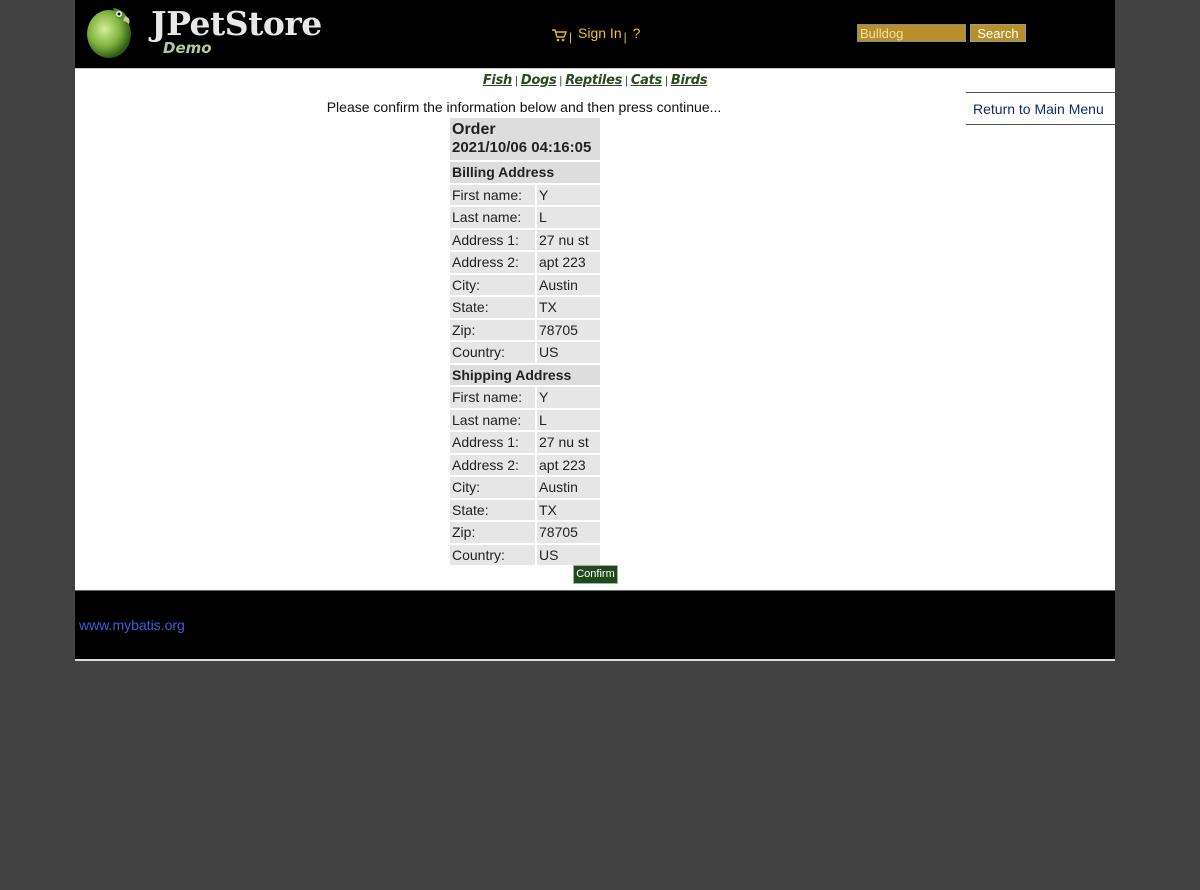 The image size is (1200, 890). Describe the element at coordinates (187, 48) in the screenshot. I see `logo-subtext: Demo` at that location.